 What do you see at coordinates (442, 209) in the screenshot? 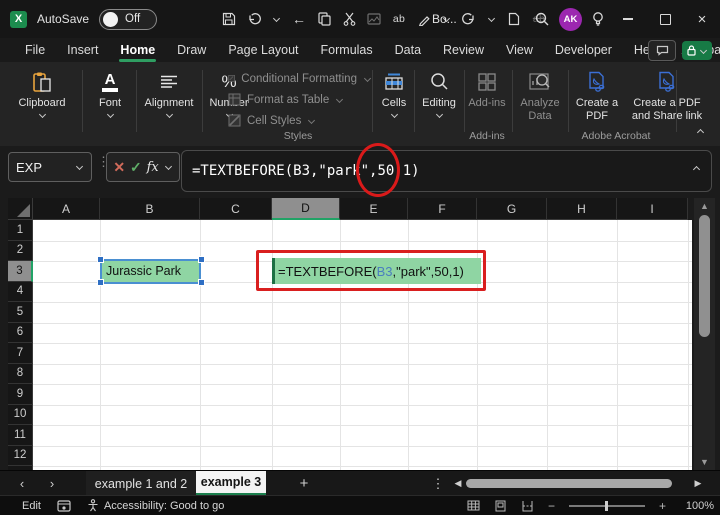
I see `column-header-F: F` at bounding box center [442, 209].